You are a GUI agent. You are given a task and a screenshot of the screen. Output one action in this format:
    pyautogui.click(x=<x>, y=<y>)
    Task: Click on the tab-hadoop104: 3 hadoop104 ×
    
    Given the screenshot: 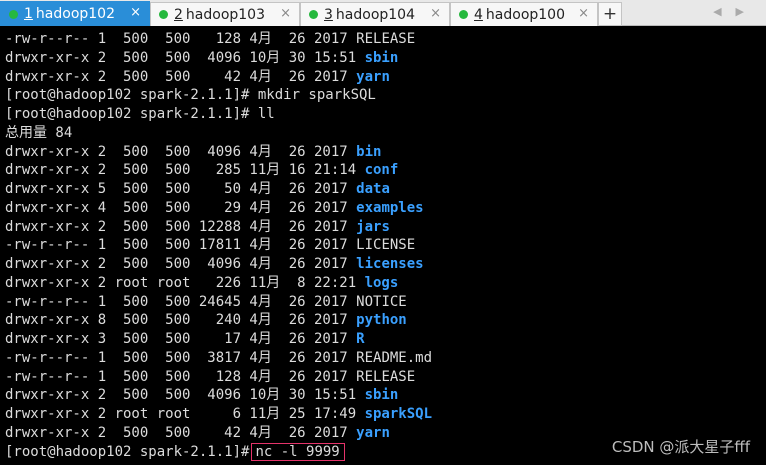 What is the action you would take?
    pyautogui.click(x=375, y=14)
    